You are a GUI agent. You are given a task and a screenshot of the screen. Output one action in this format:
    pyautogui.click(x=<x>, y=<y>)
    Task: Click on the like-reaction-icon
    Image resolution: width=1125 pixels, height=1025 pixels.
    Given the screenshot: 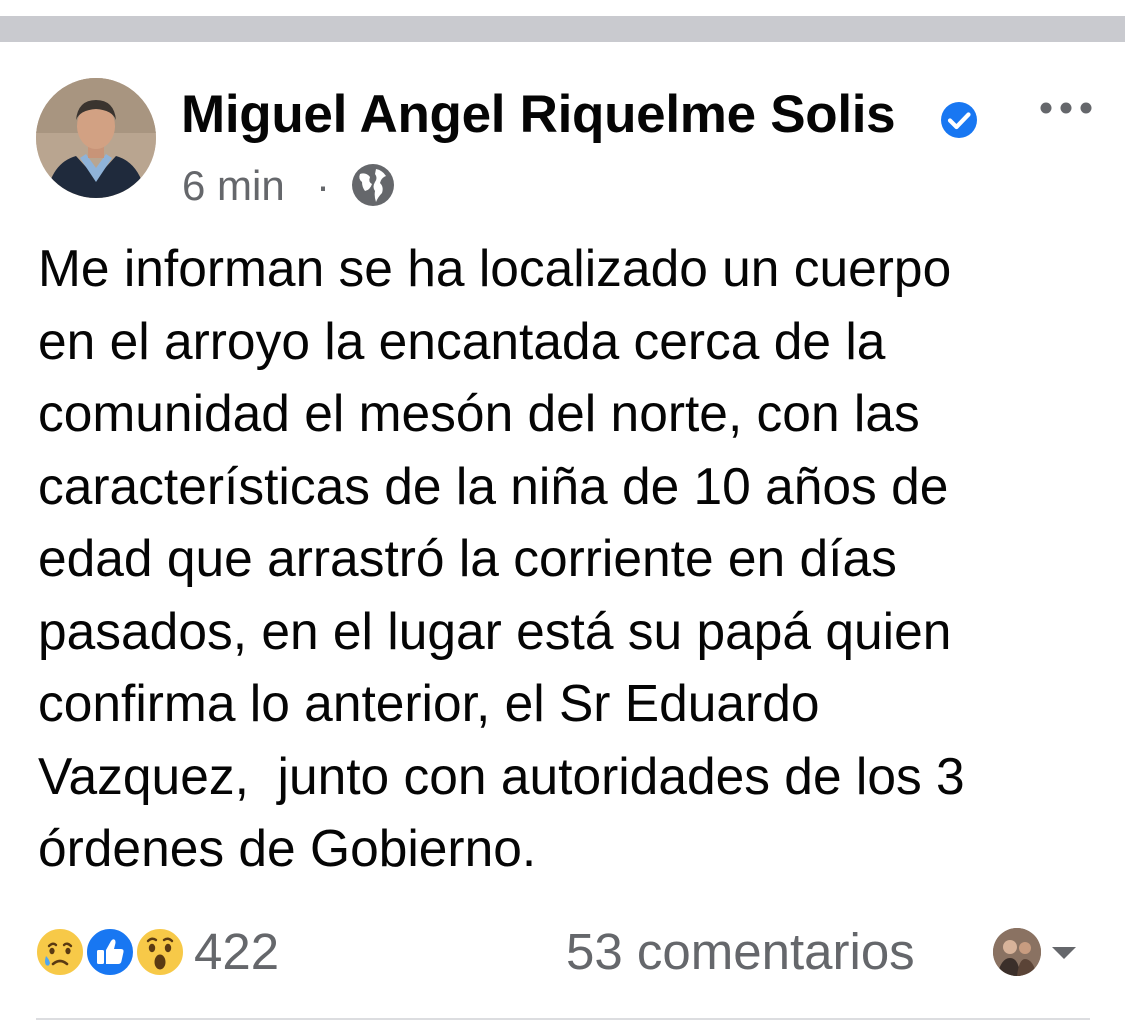 What is the action you would take?
    pyautogui.click(x=110, y=952)
    